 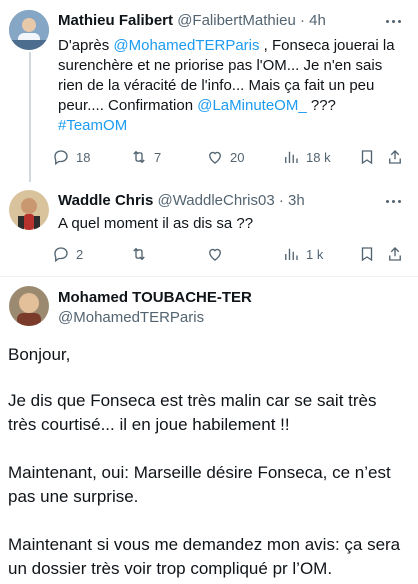 What do you see at coordinates (30, 117) in the screenshot?
I see `thread-line` at bounding box center [30, 117].